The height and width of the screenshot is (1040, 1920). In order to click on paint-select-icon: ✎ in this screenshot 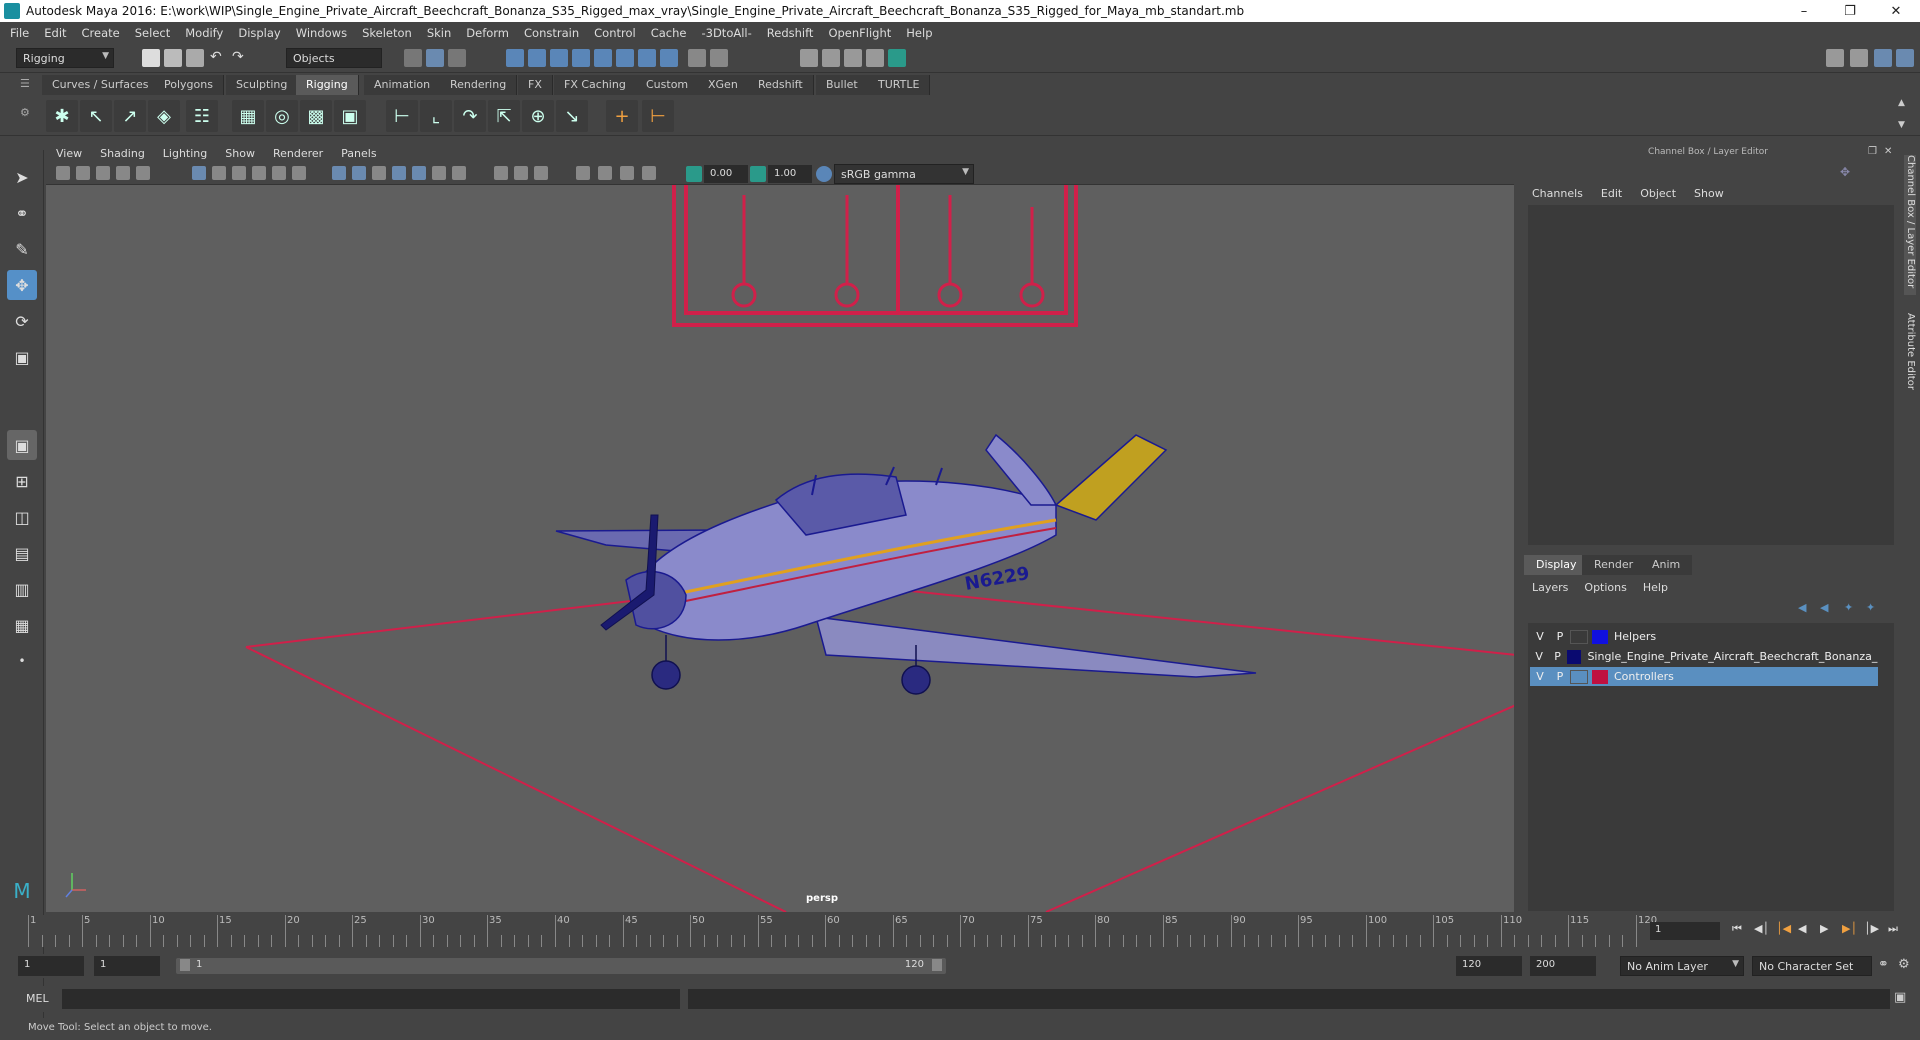, I will do `click(22, 249)`.